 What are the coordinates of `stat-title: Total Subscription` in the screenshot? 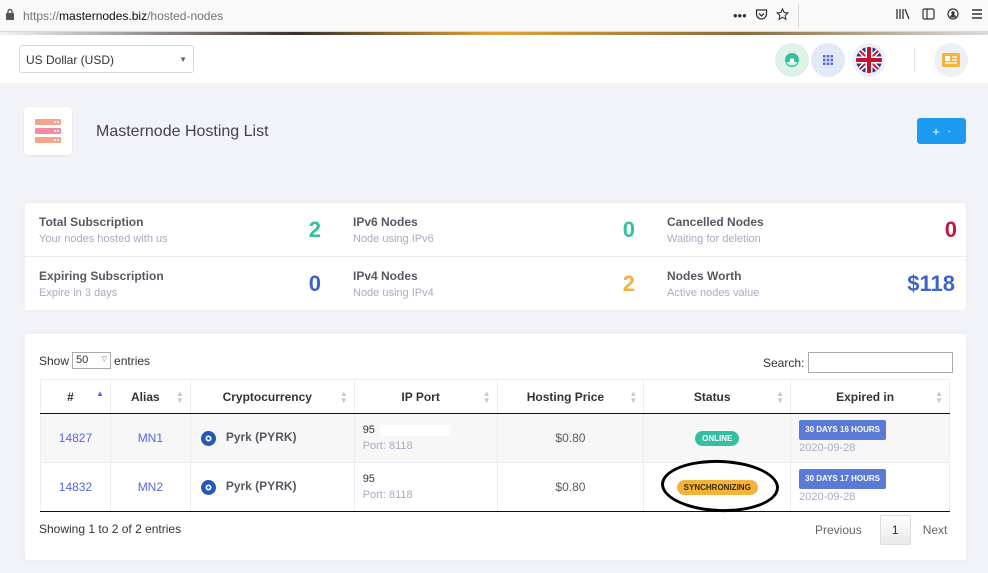 It's located at (91, 222).